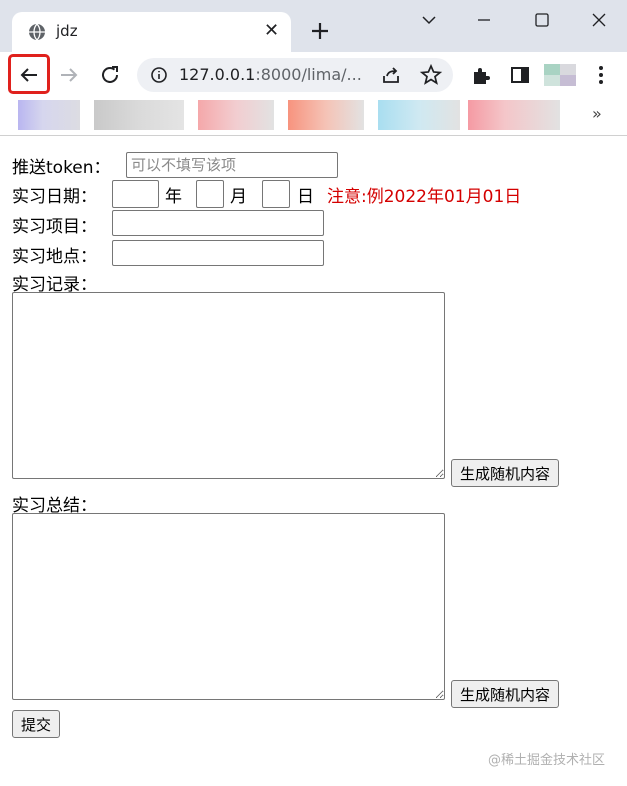 This screenshot has height=786, width=627. What do you see at coordinates (69, 75) in the screenshot?
I see `forward-arrow-icon` at bounding box center [69, 75].